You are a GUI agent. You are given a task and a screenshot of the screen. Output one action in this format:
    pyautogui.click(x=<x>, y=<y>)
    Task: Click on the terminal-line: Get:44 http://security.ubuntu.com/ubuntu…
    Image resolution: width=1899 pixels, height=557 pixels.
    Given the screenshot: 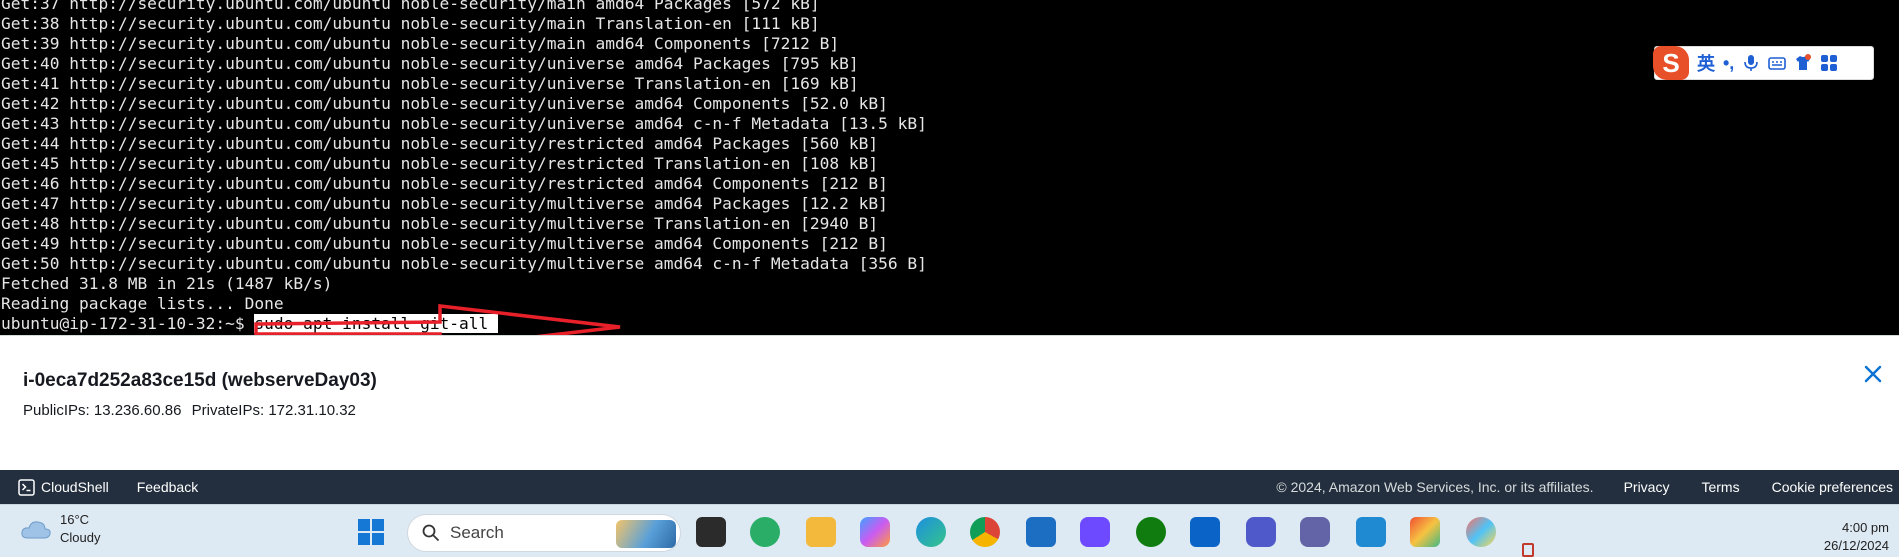 What is the action you would take?
    pyautogui.click(x=440, y=143)
    